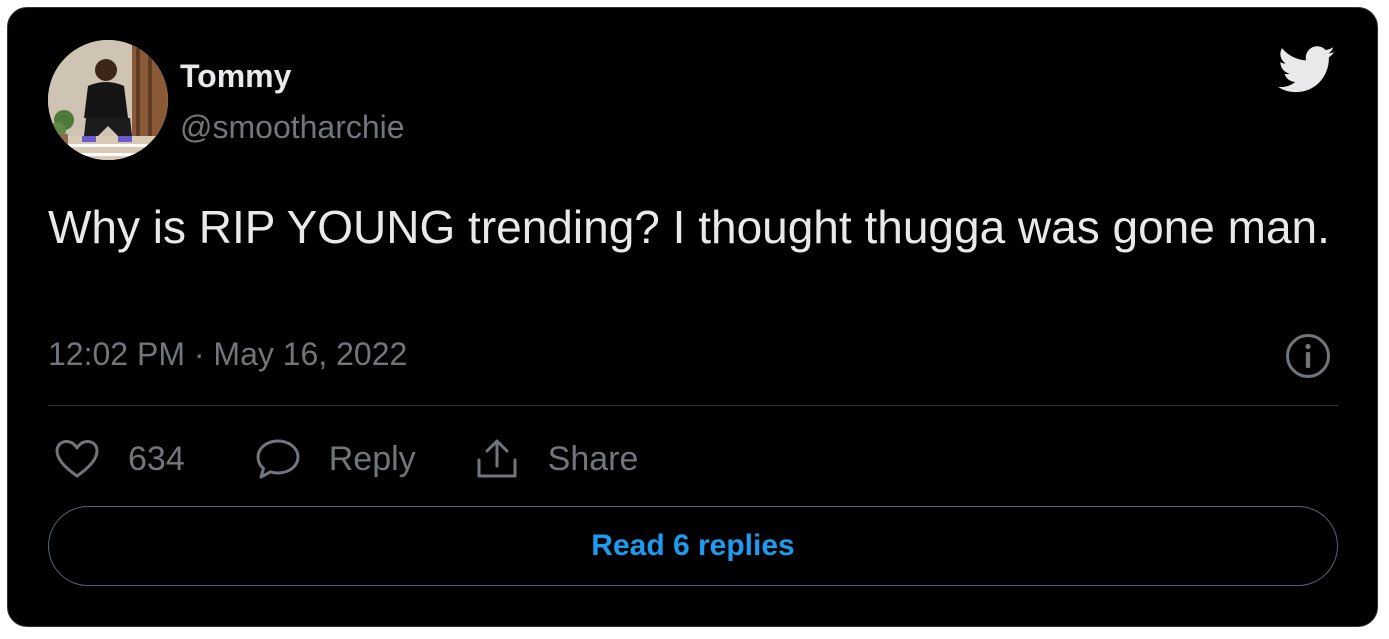  Describe the element at coordinates (693, 546) in the screenshot. I see `read-replies-button: Read 6 replies` at that location.